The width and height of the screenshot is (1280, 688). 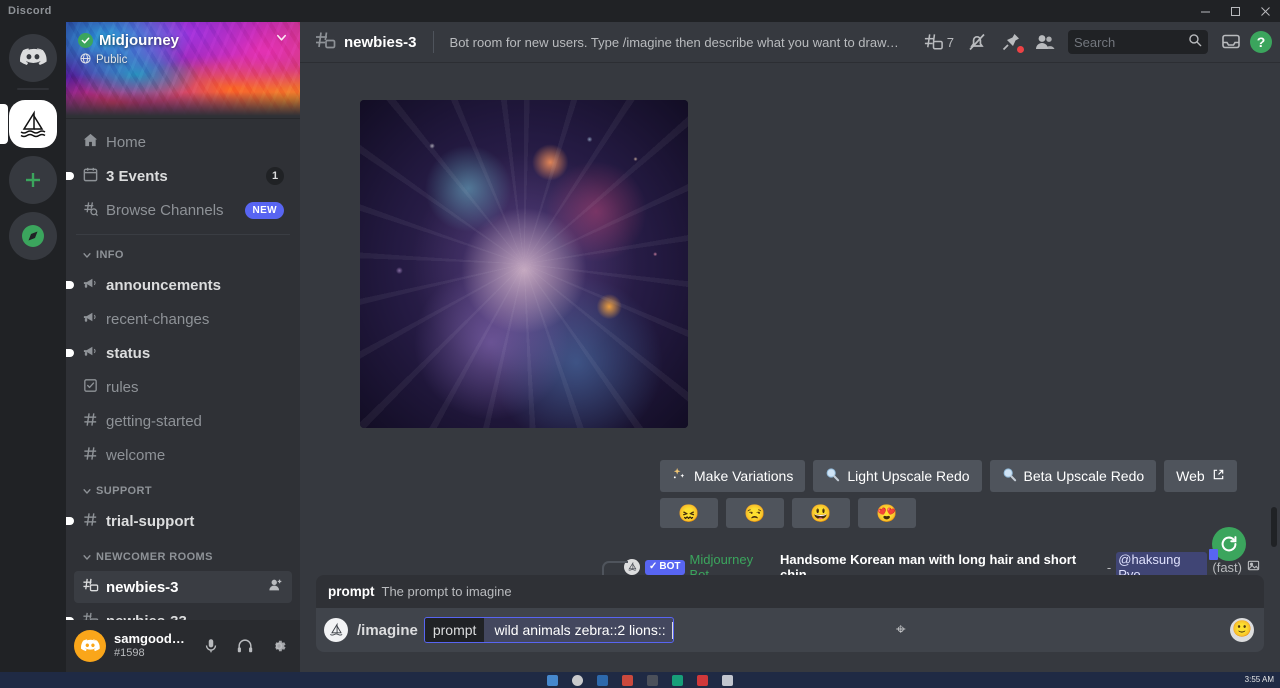 What do you see at coordinates (90, 646) in the screenshot?
I see `avatar` at bounding box center [90, 646].